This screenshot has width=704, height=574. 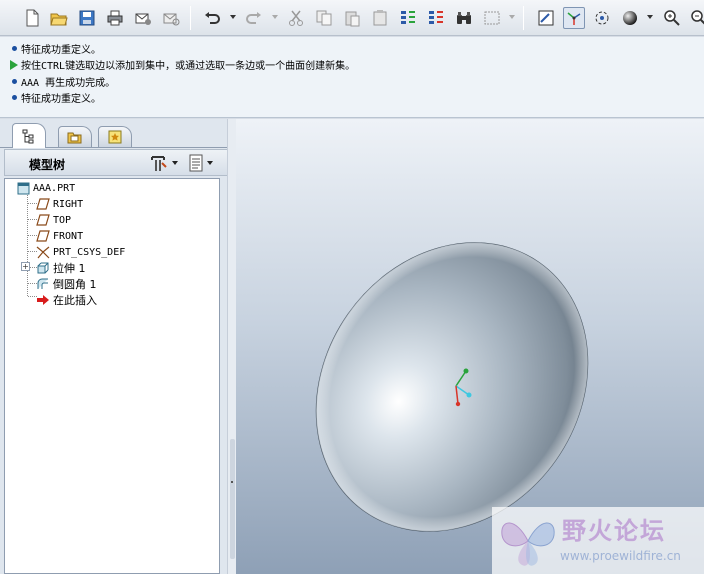 What do you see at coordinates (68, 236) in the screenshot?
I see `tree-item-label: FRONT` at bounding box center [68, 236].